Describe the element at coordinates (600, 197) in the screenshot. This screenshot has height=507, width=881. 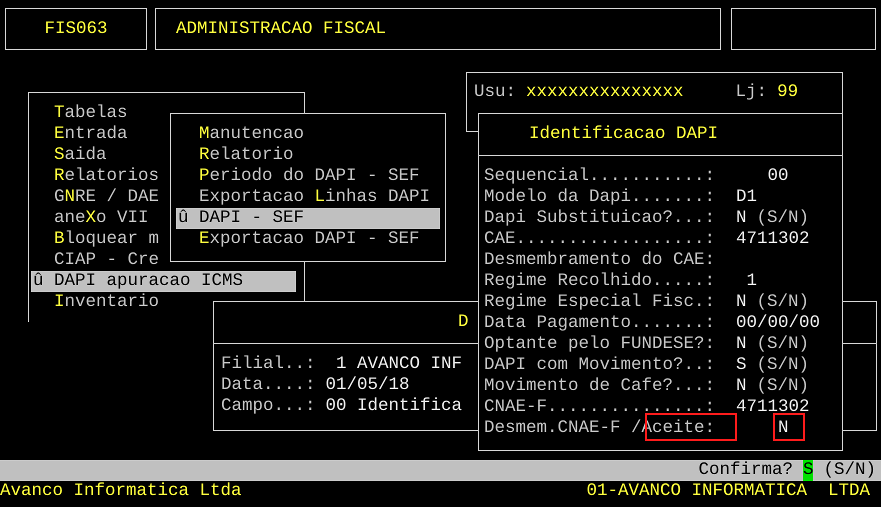
I see `field-label: Modelo da Dapi.......:` at that location.